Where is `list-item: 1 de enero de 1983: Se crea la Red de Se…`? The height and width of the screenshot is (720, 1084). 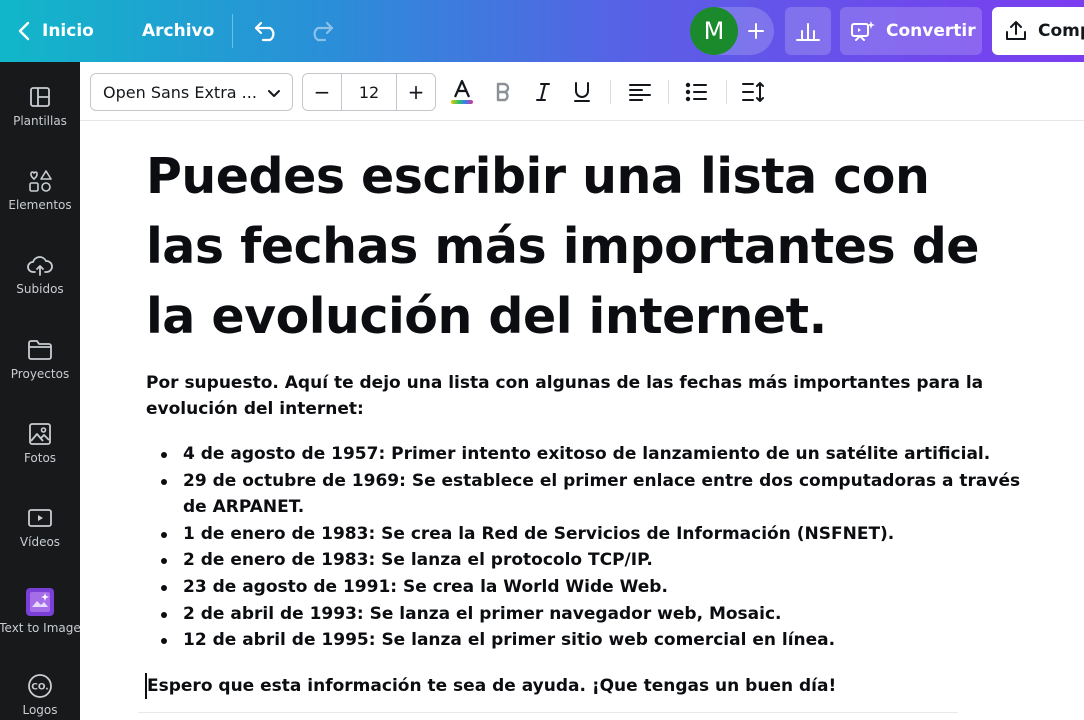
list-item: 1 de enero de 1983: Se crea la Red de Se… is located at coordinates (603, 534).